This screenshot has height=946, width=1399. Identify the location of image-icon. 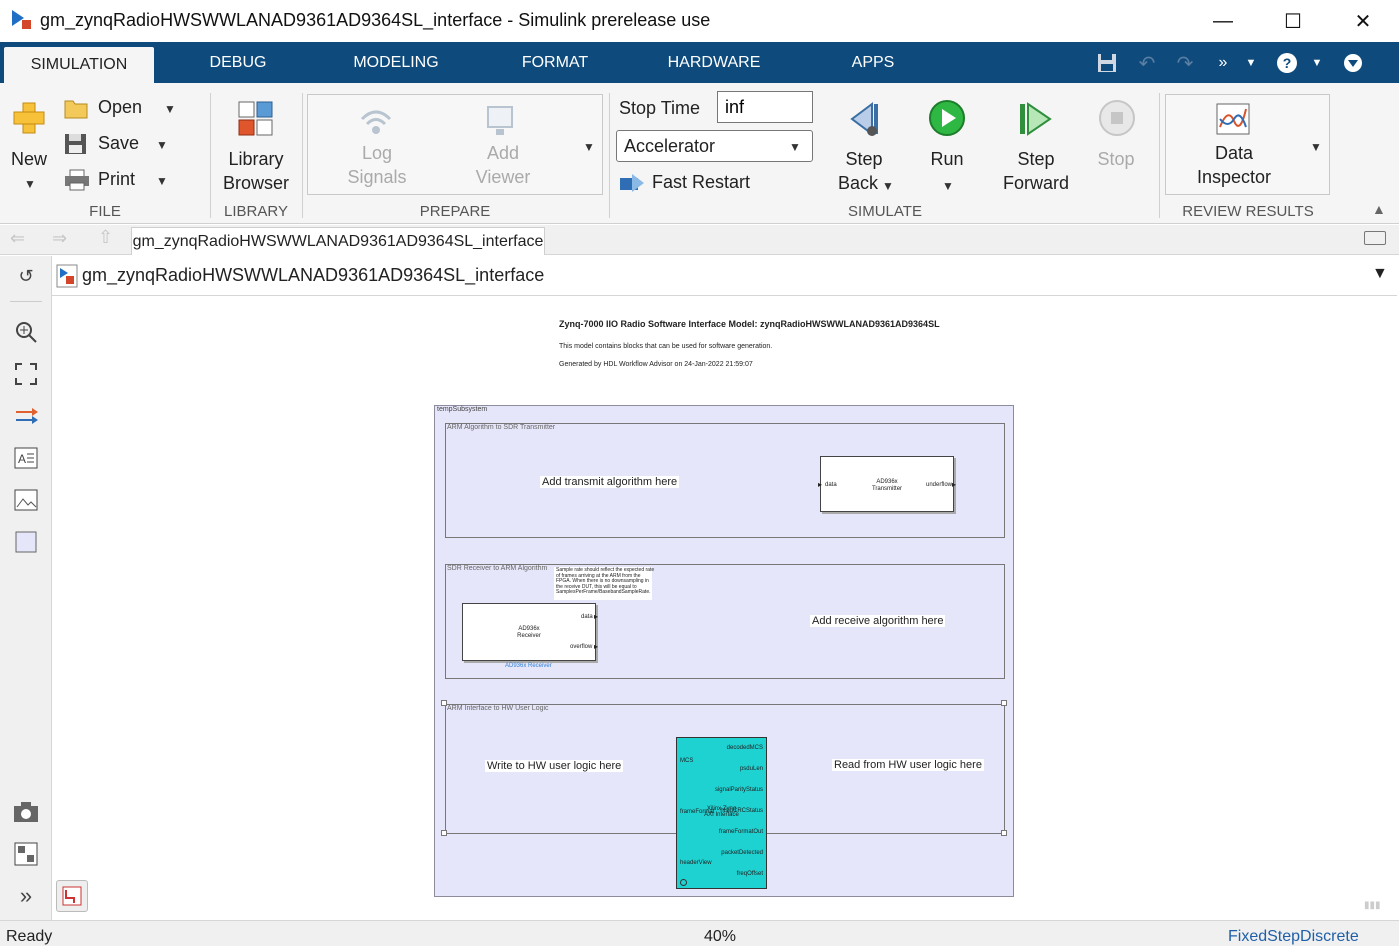
(26, 500).